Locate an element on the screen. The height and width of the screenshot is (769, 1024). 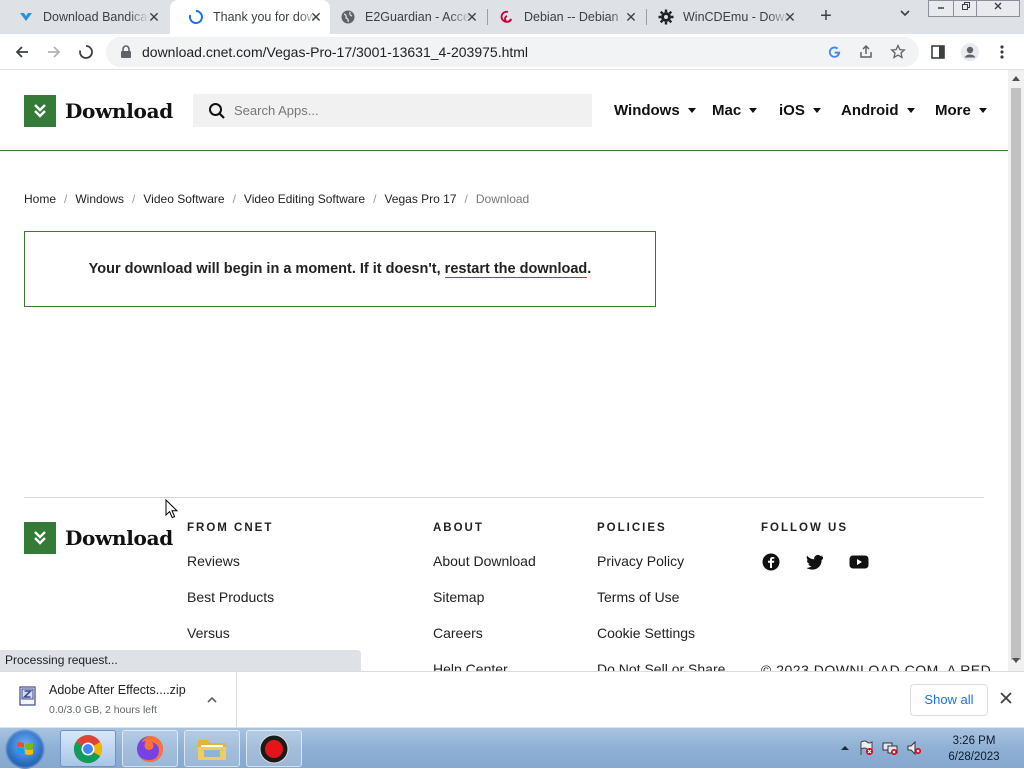
minimize-button is located at coordinates (941, 8).